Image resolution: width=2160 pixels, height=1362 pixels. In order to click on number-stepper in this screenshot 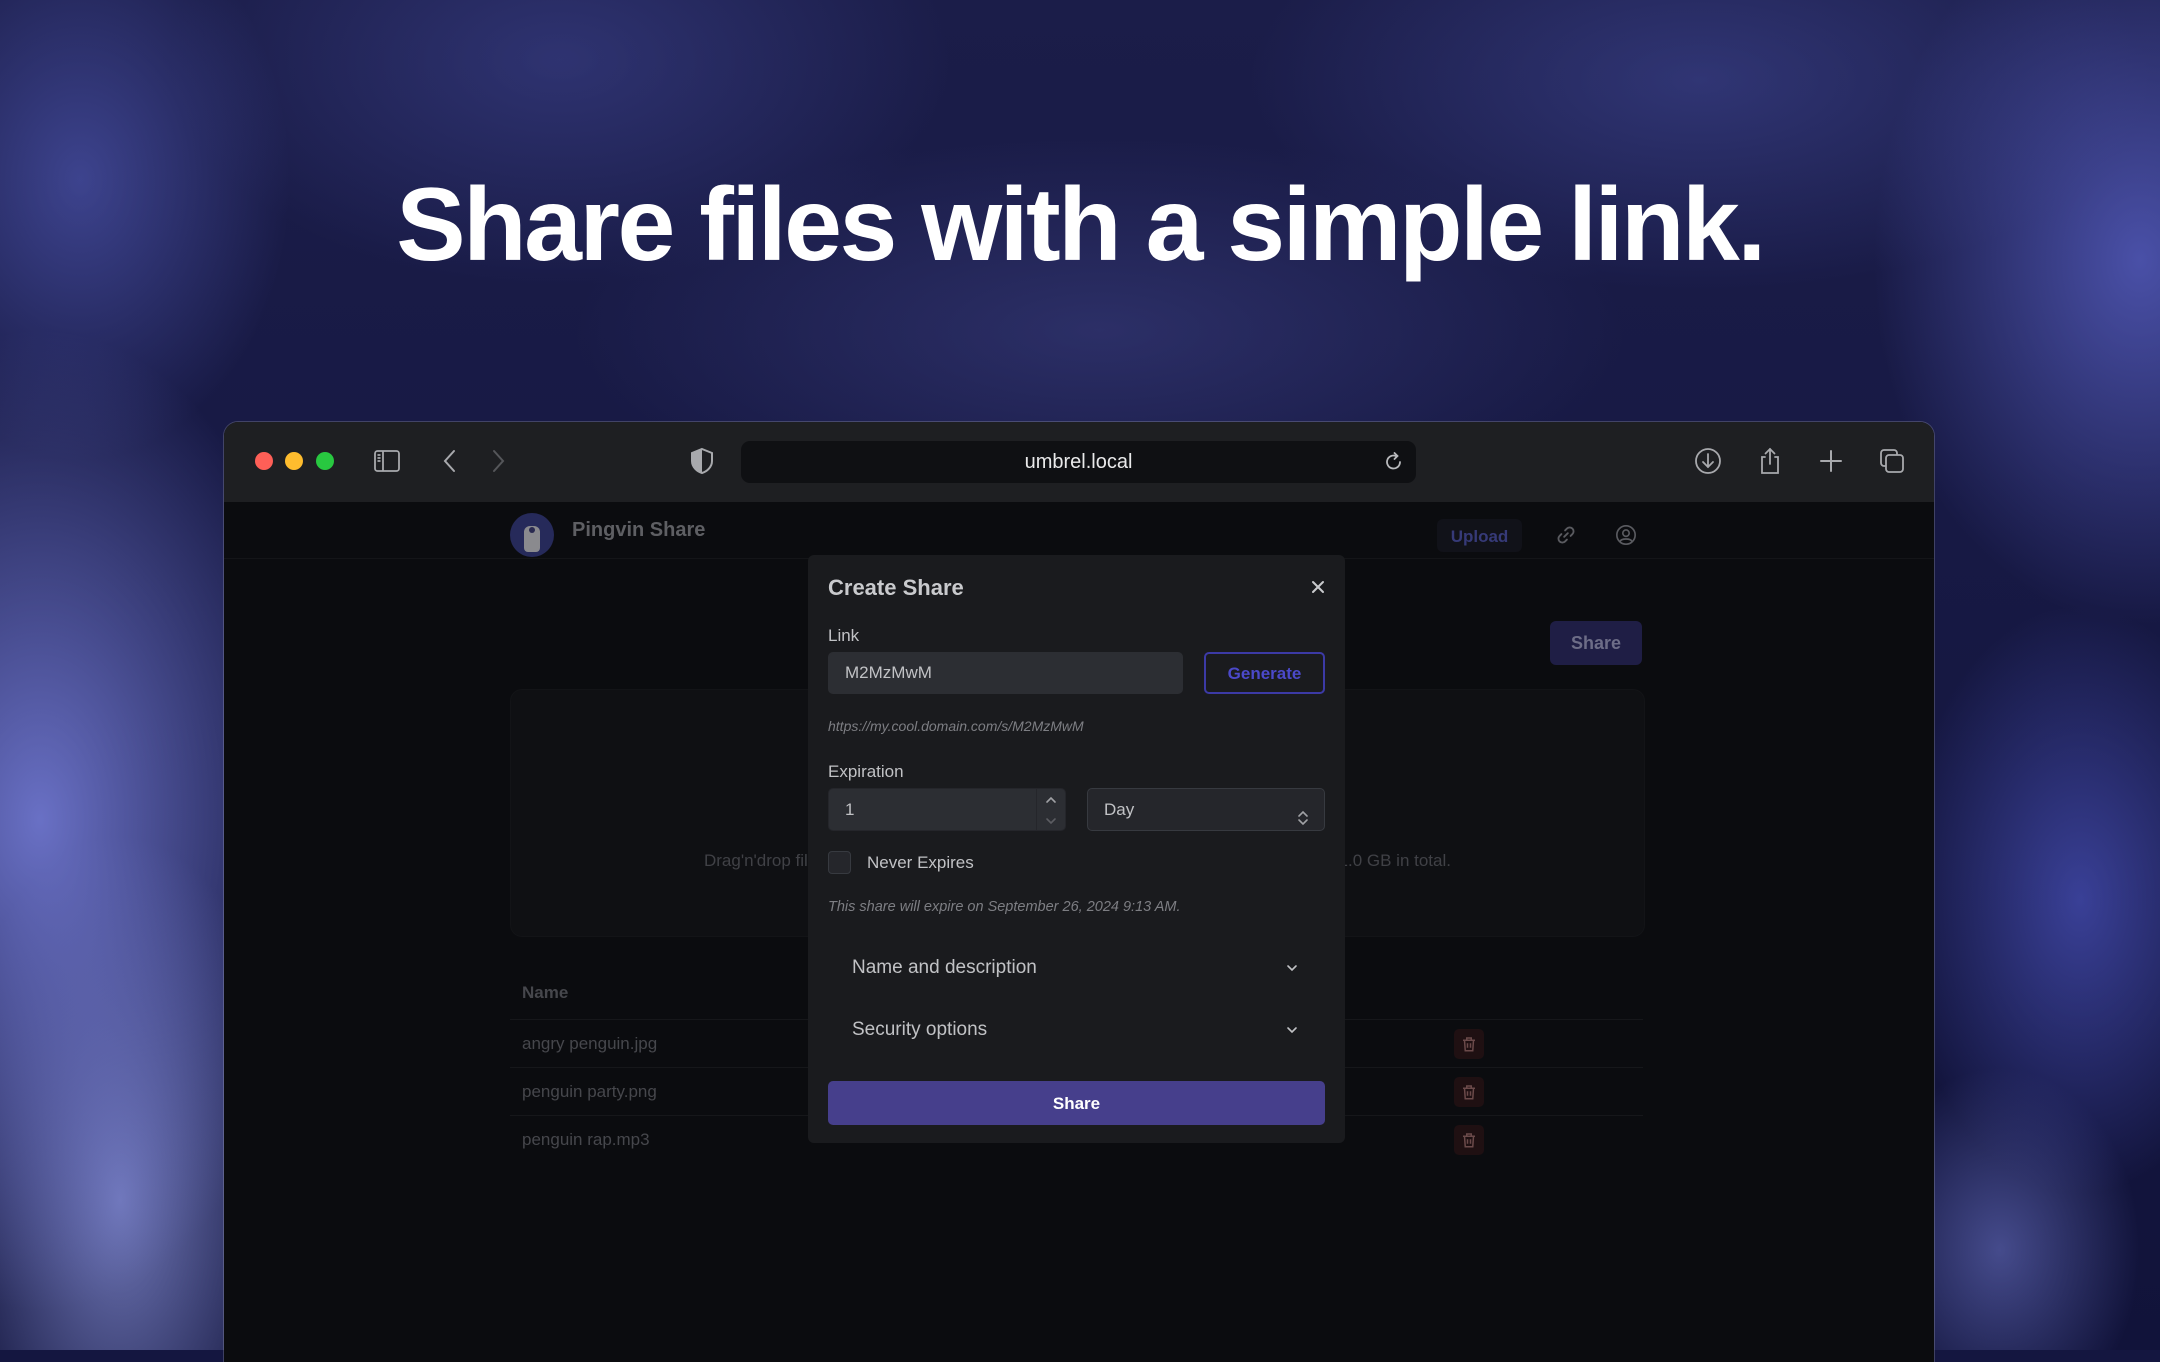, I will do `click(1050, 809)`.